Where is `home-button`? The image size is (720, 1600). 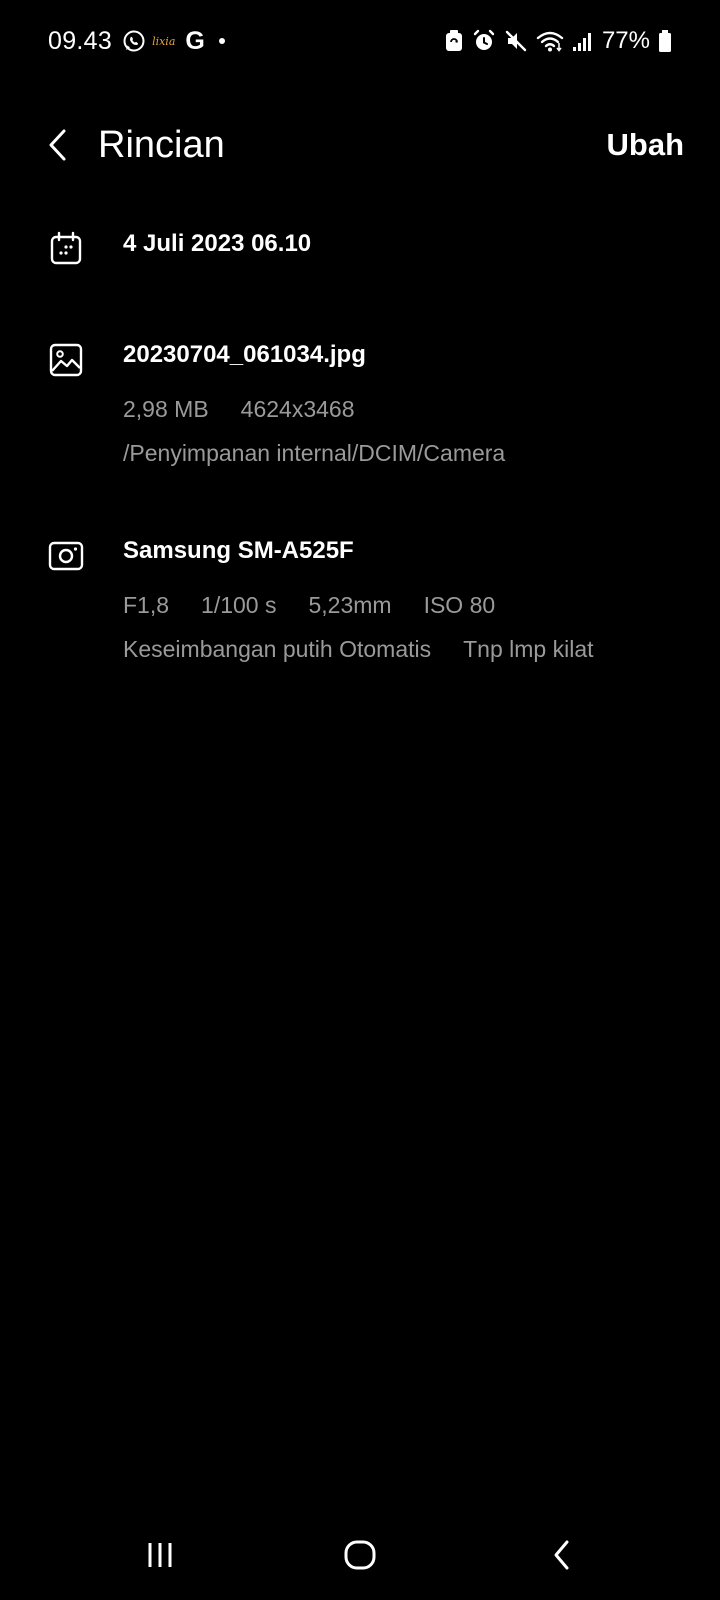 home-button is located at coordinates (360, 1555).